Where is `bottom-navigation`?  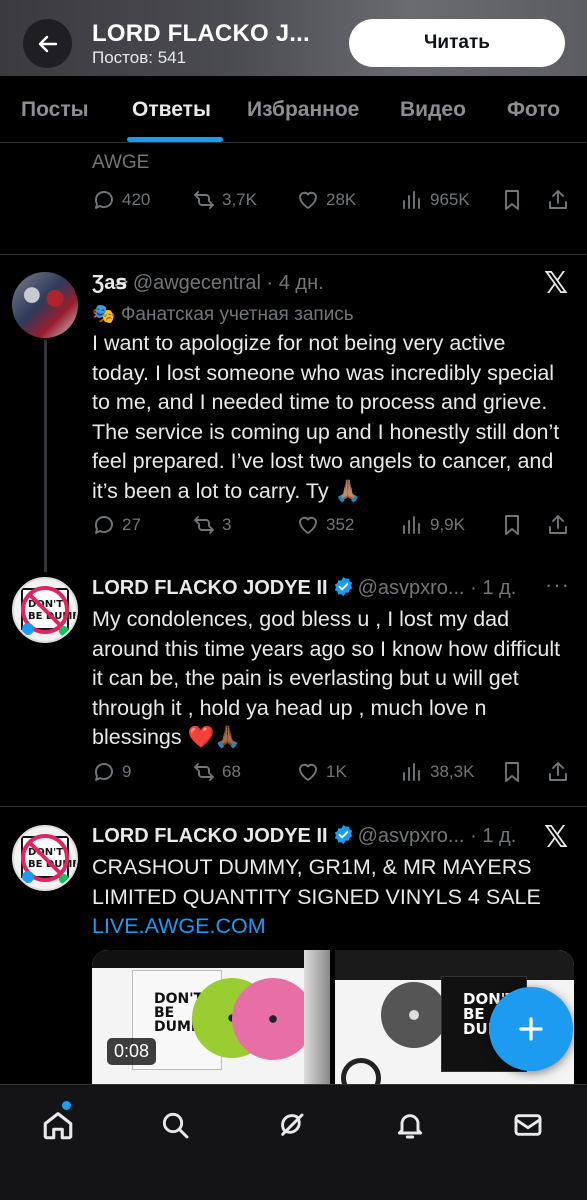 bottom-navigation is located at coordinates (293, 1142).